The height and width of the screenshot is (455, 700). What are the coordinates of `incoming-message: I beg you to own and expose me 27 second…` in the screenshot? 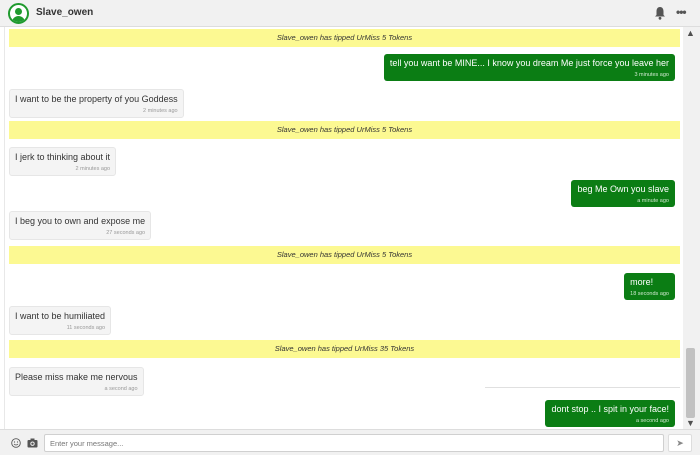 It's located at (80, 225).